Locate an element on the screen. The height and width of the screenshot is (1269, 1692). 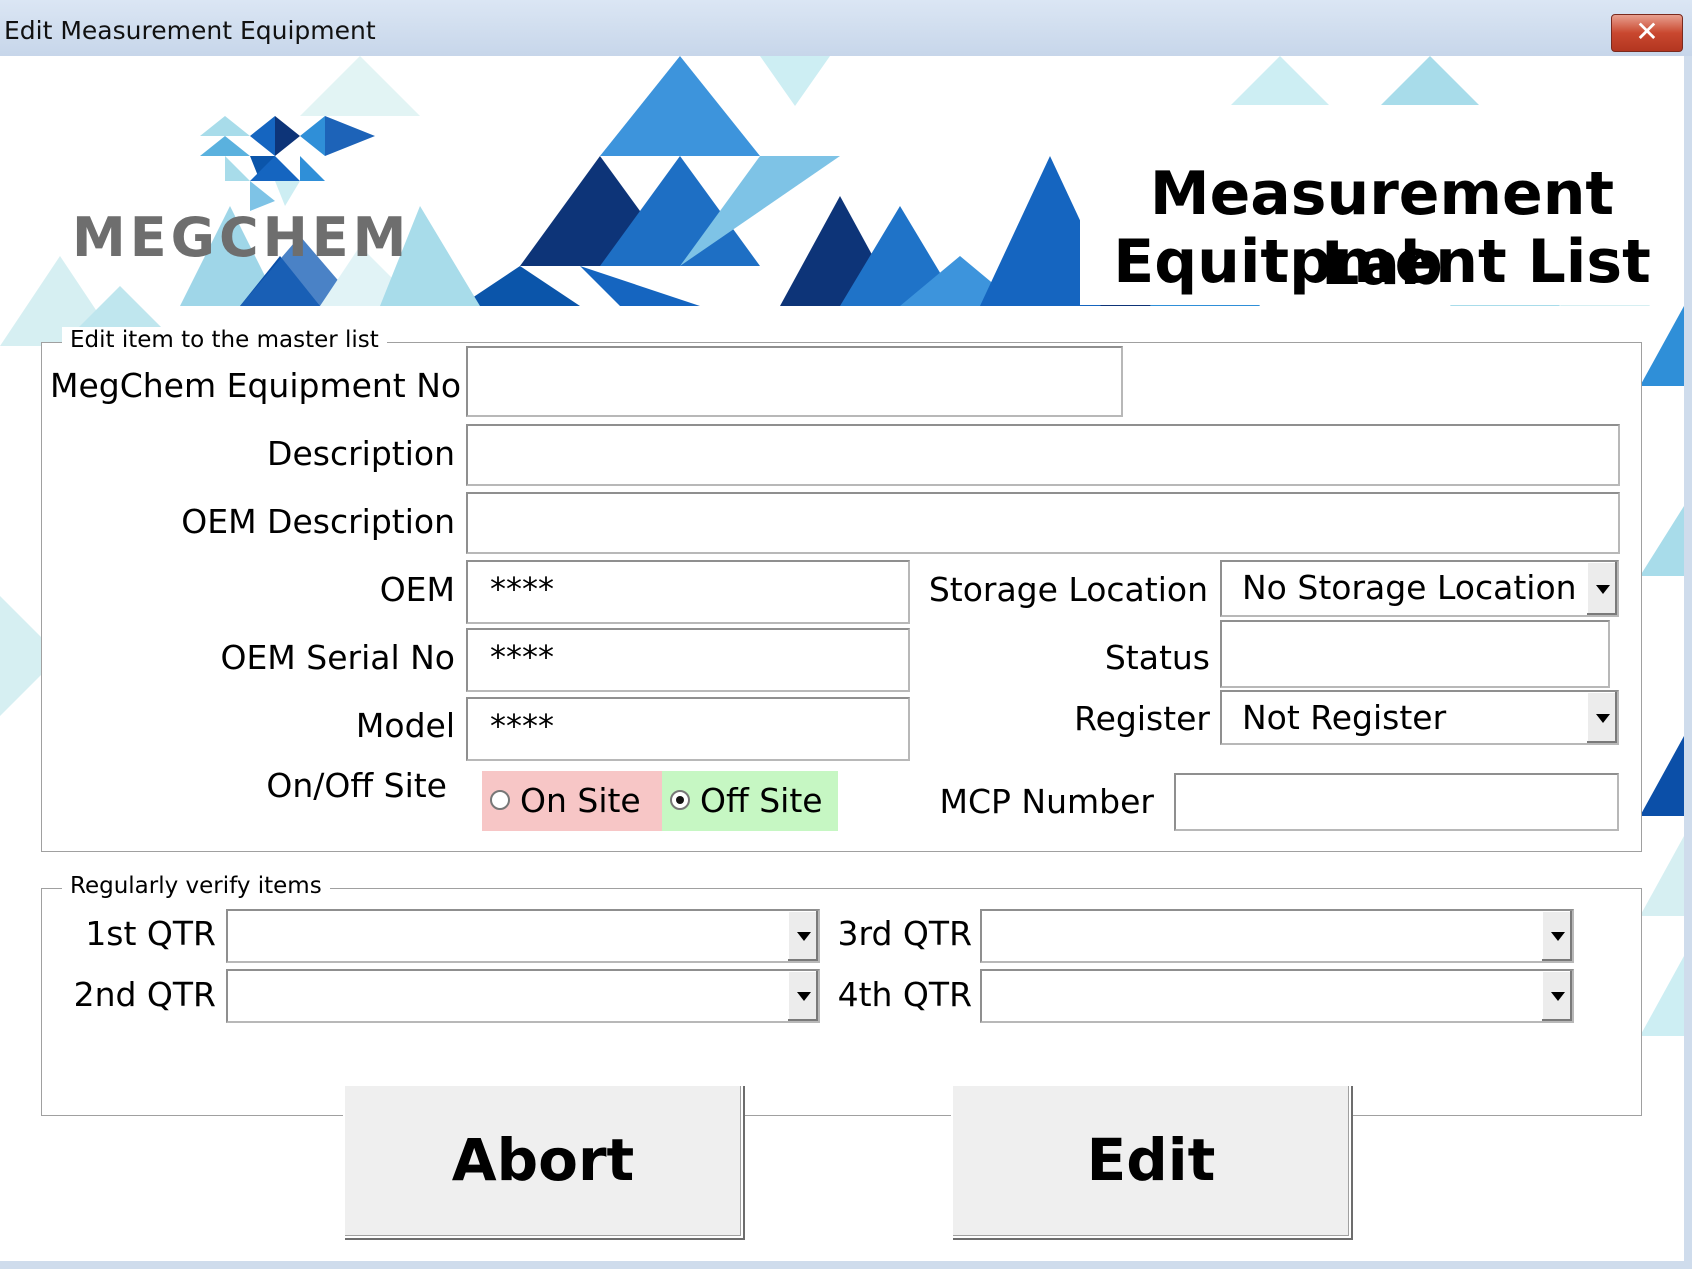
page-title-line2: Equitpment List is located at coordinates (1382, 262).